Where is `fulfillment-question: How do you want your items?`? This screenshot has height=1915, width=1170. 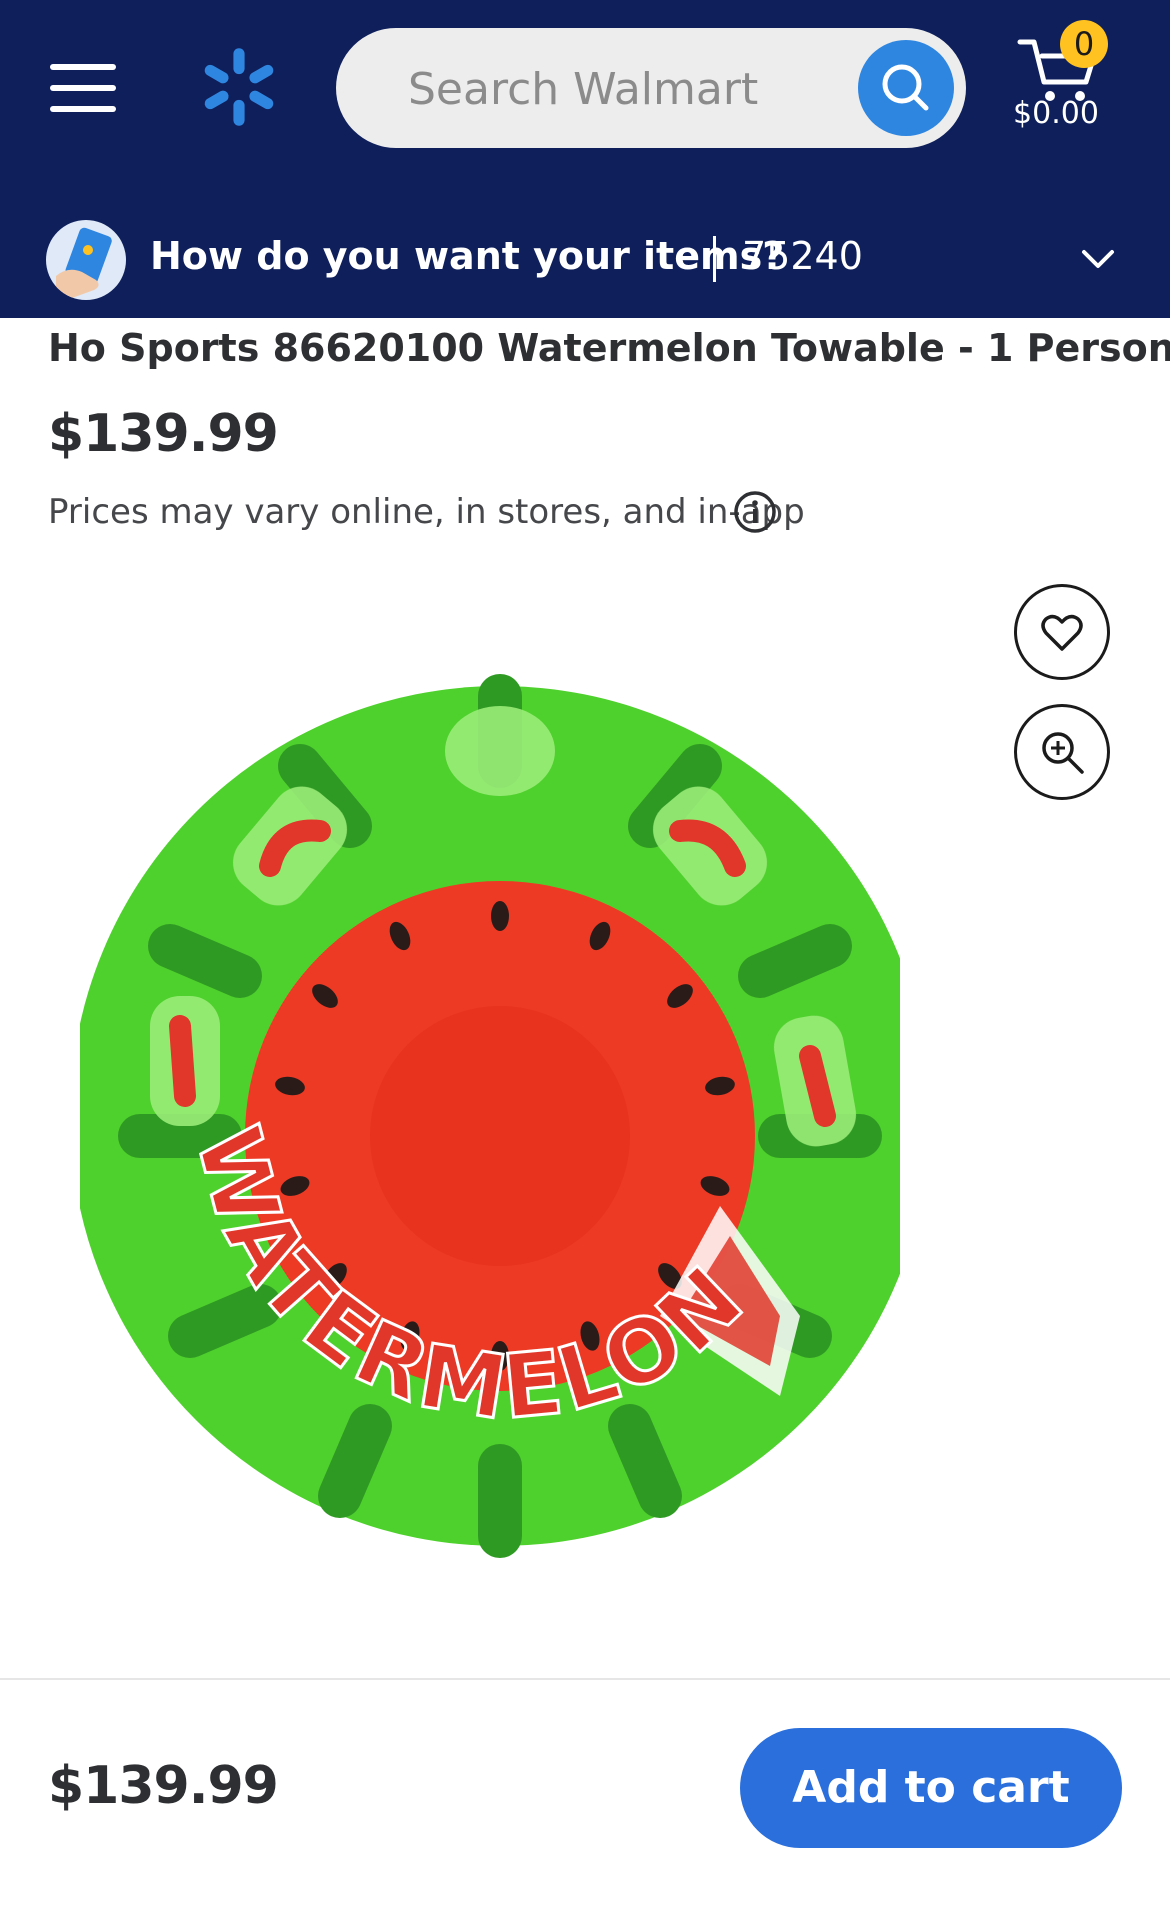 fulfillment-question: How do you want your items? is located at coordinates (467, 256).